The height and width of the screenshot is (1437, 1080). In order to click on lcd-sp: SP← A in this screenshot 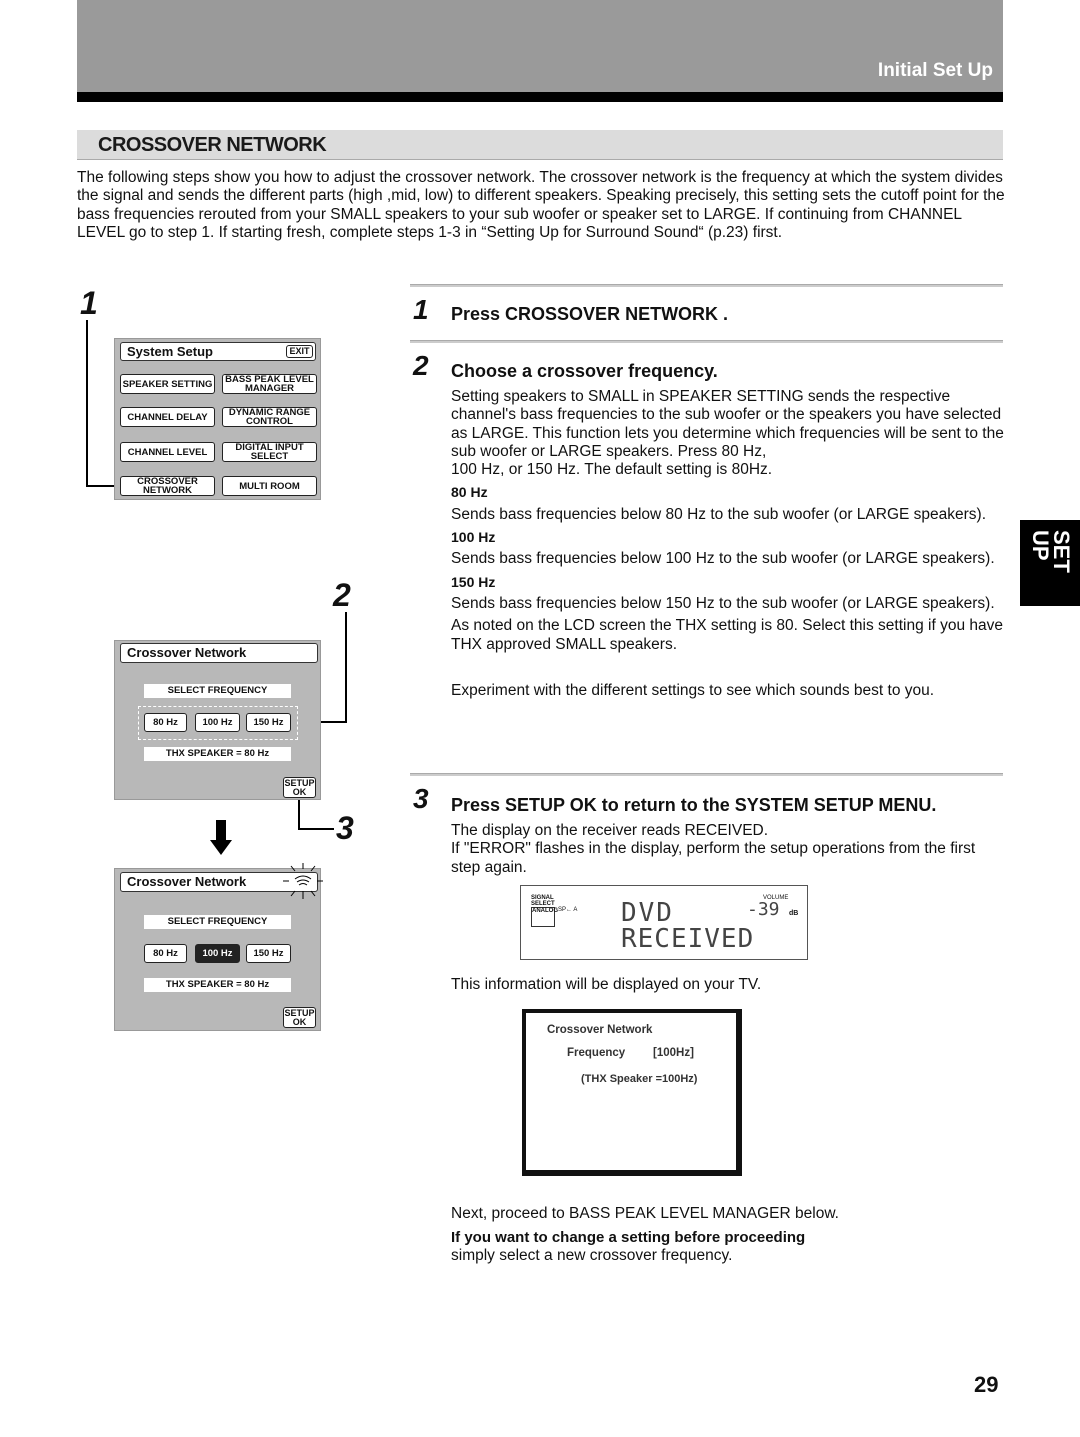, I will do `click(568, 910)`.